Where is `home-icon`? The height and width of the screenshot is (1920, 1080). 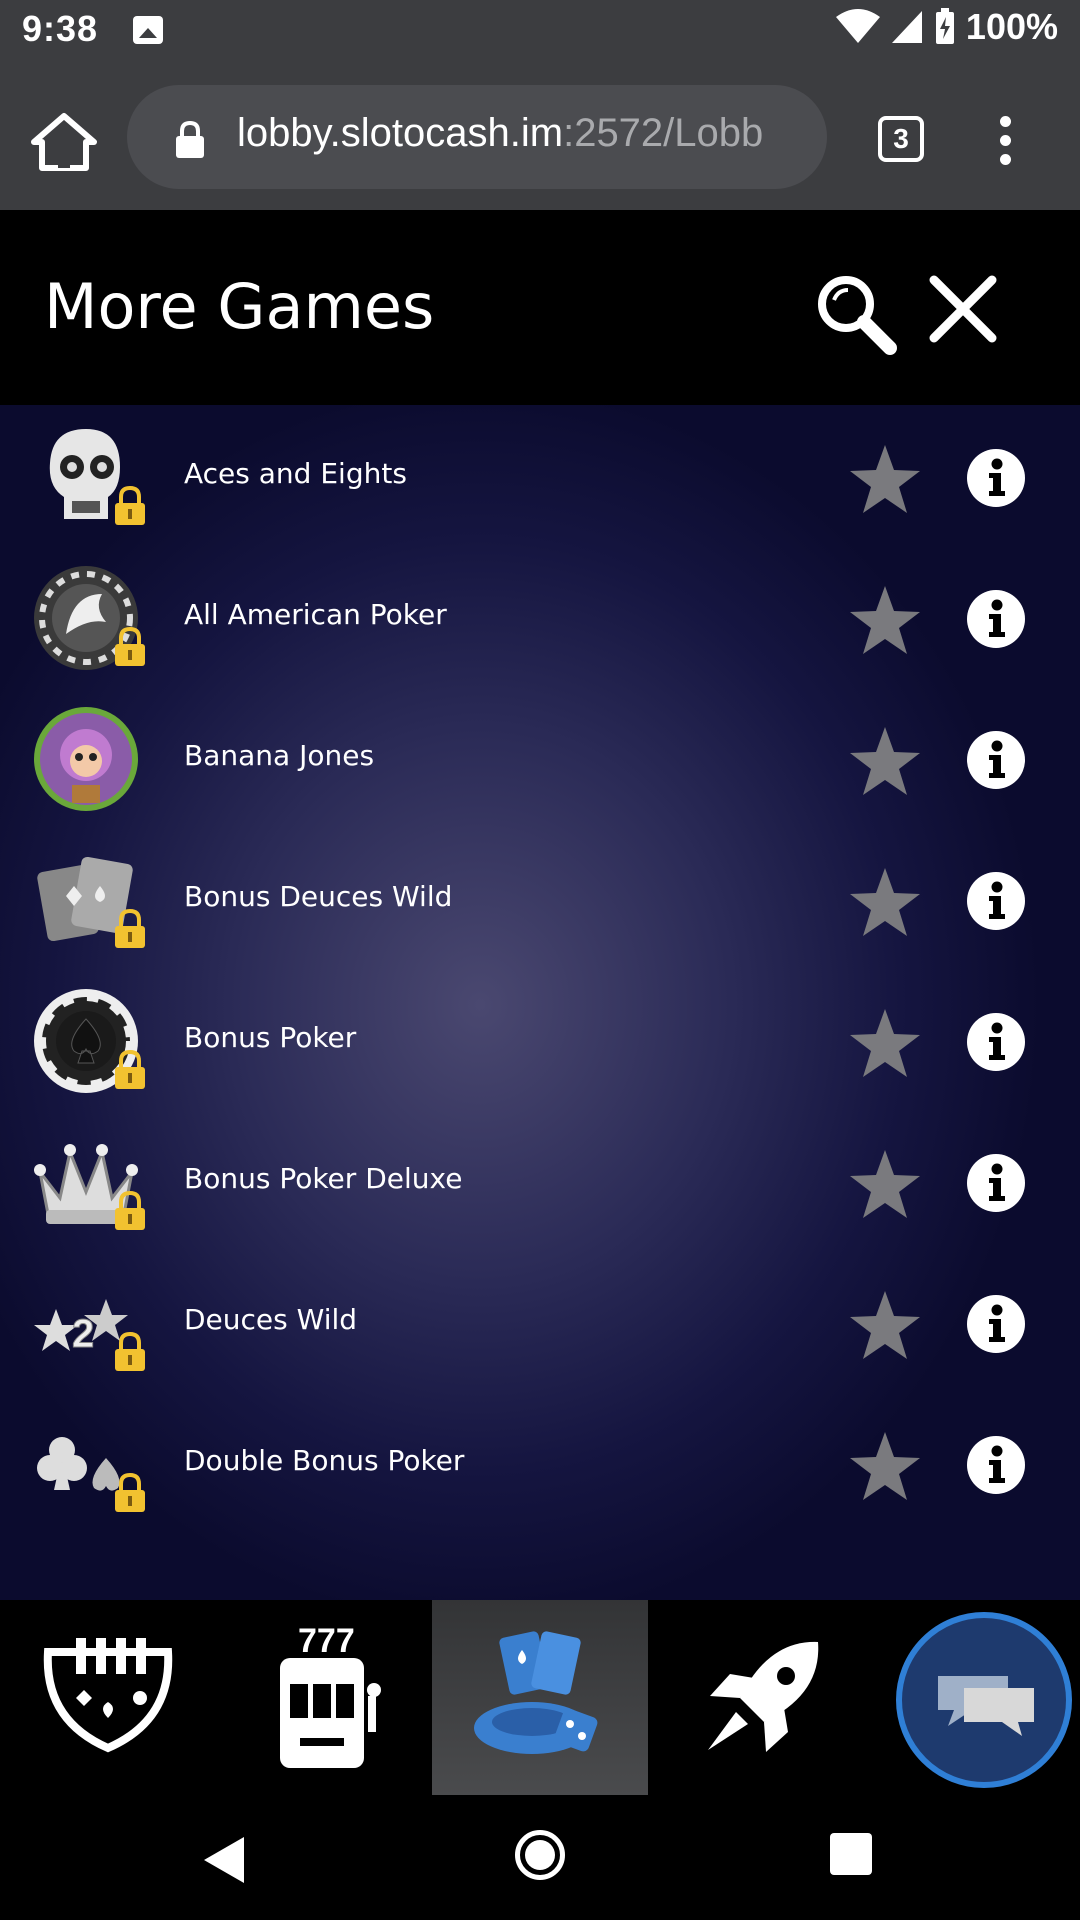 home-icon is located at coordinates (64, 142).